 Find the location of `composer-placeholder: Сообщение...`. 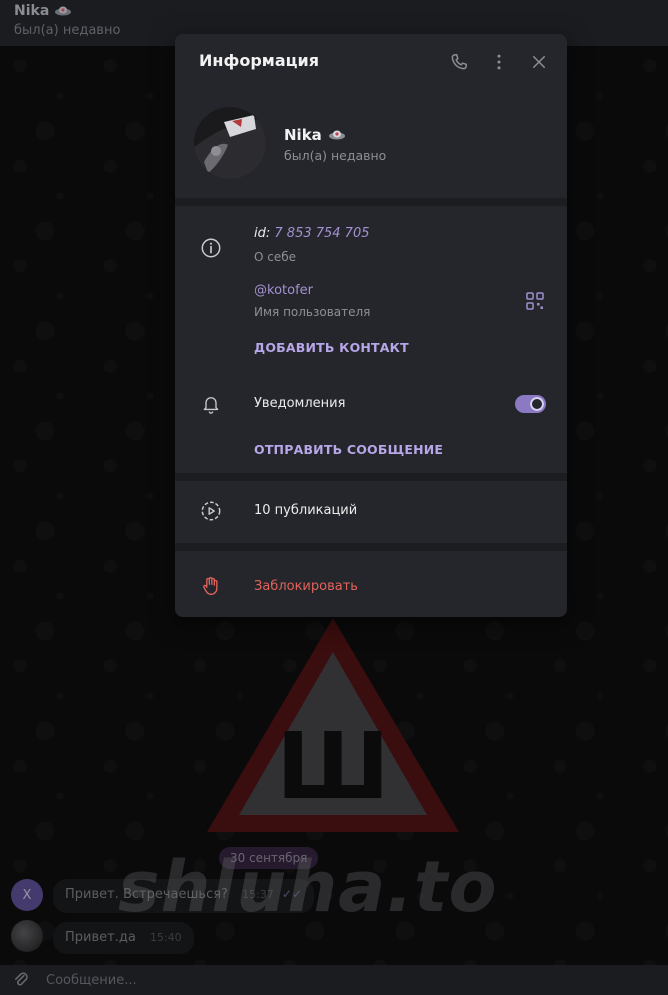

composer-placeholder: Сообщение... is located at coordinates (91, 980).